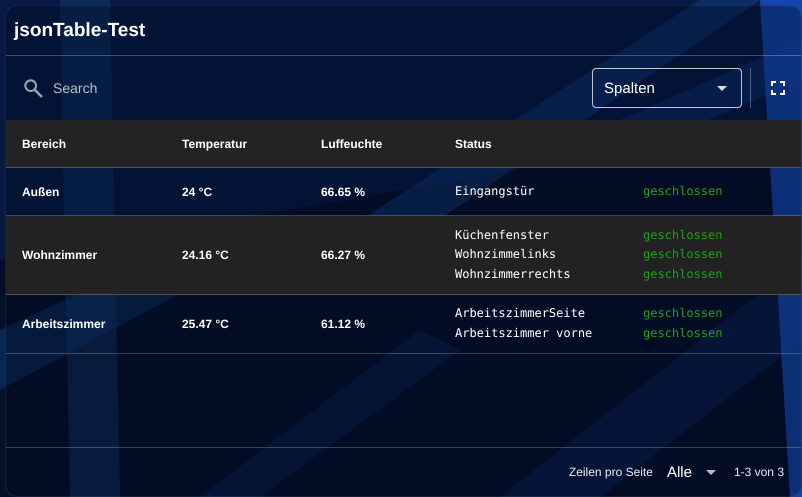 The width and height of the screenshot is (802, 497). What do you see at coordinates (610, 472) in the screenshot?
I see `rows-per-page-label: Zeilen pro Seite` at bounding box center [610, 472].